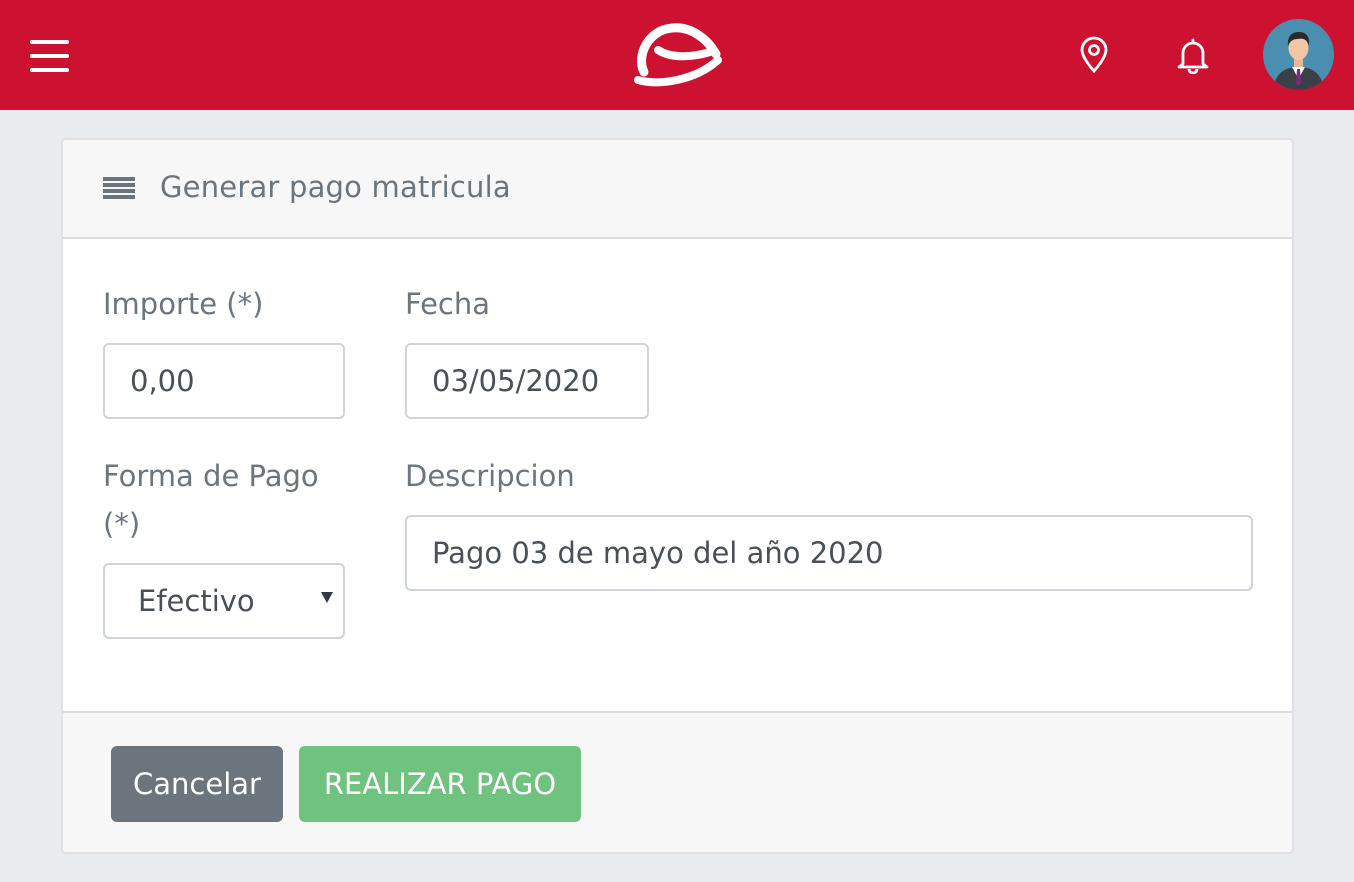  Describe the element at coordinates (448, 304) in the screenshot. I see `fecha-label: Fecha` at that location.